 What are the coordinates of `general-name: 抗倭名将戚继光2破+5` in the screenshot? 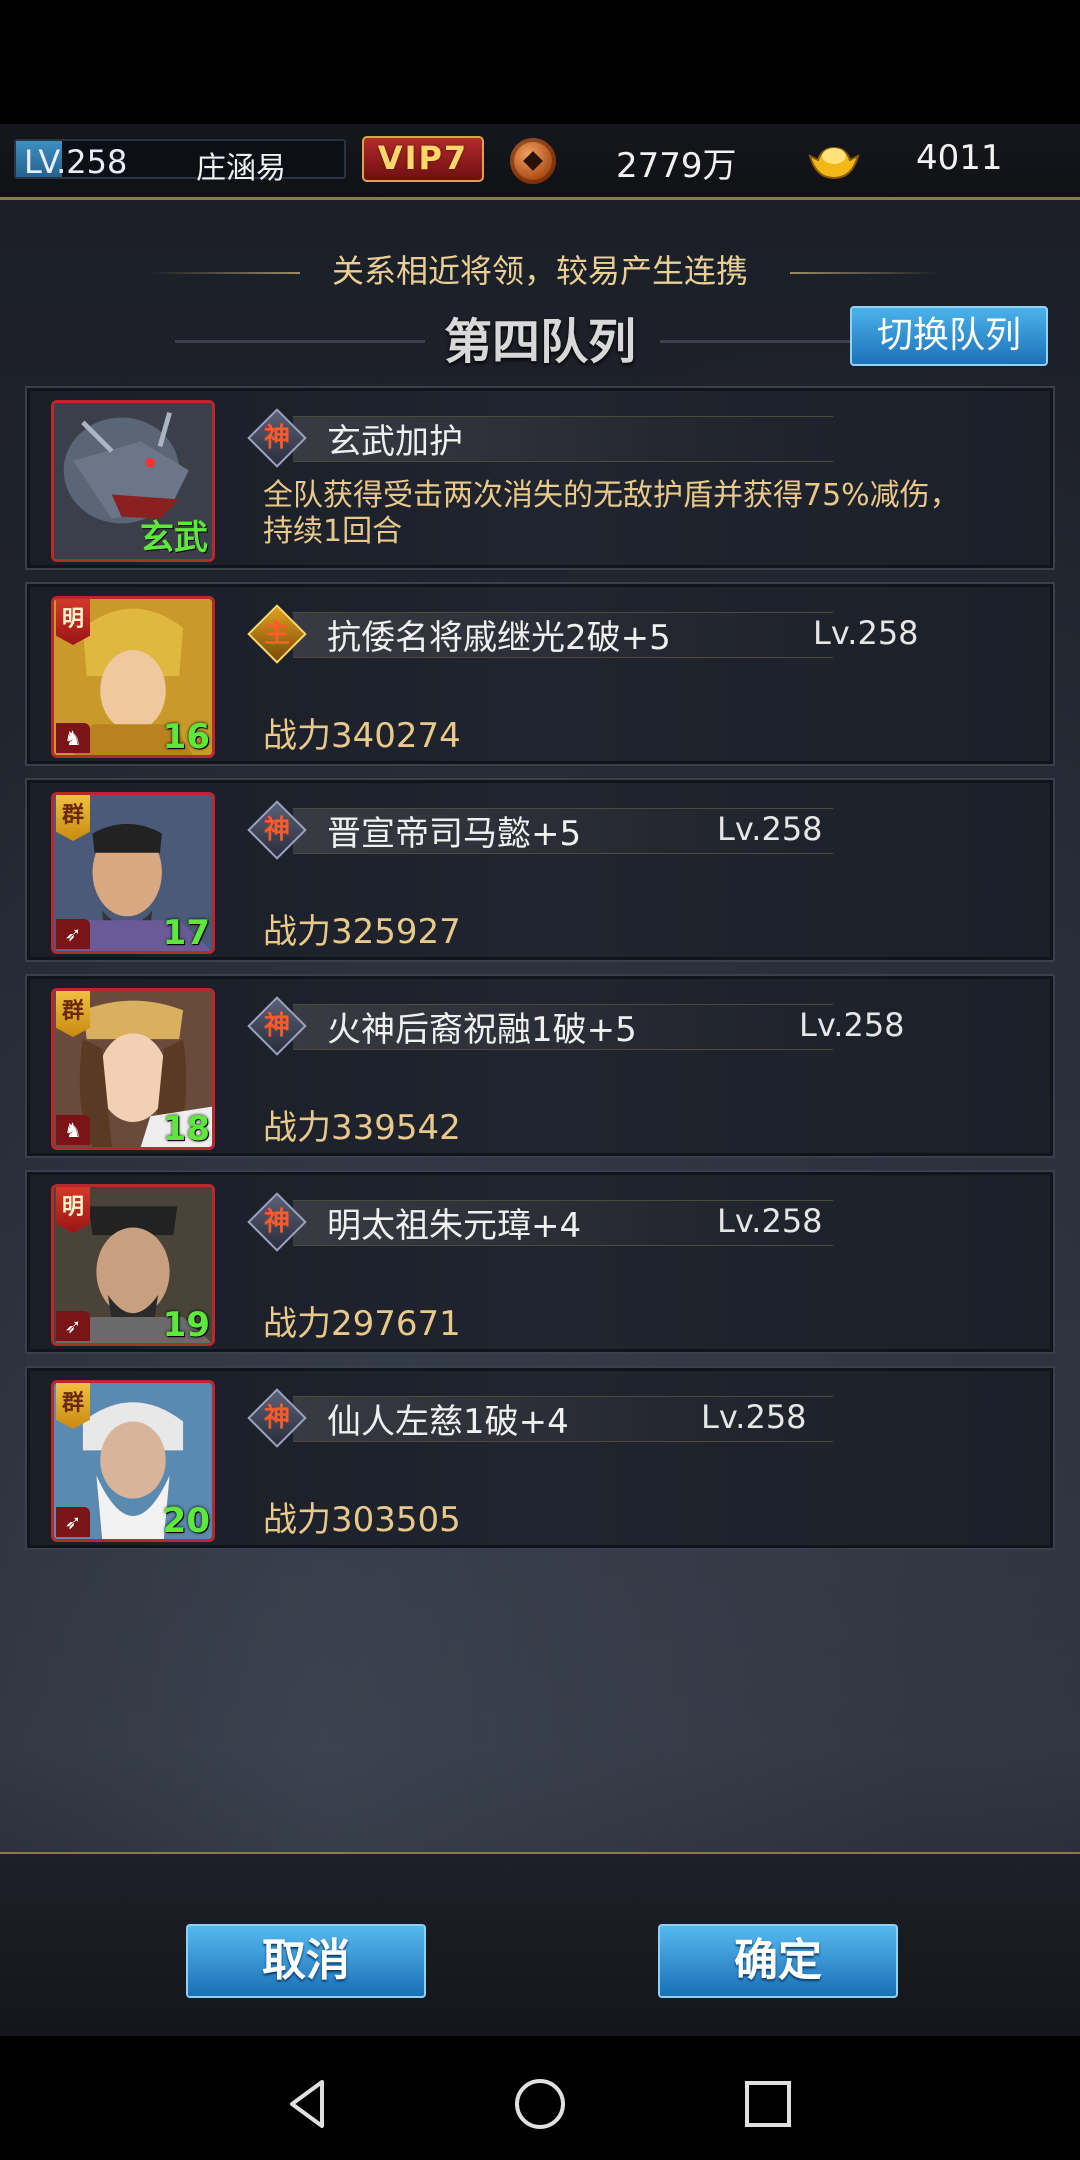 It's located at (499, 638).